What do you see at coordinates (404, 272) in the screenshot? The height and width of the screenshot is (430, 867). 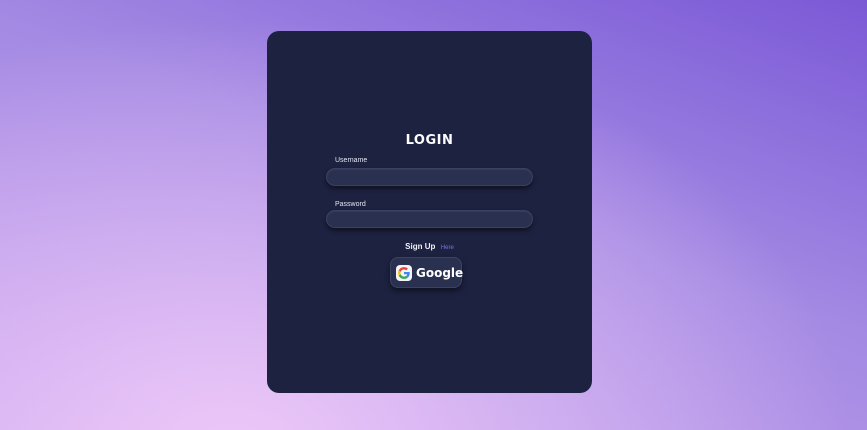 I see `google-icon` at bounding box center [404, 272].